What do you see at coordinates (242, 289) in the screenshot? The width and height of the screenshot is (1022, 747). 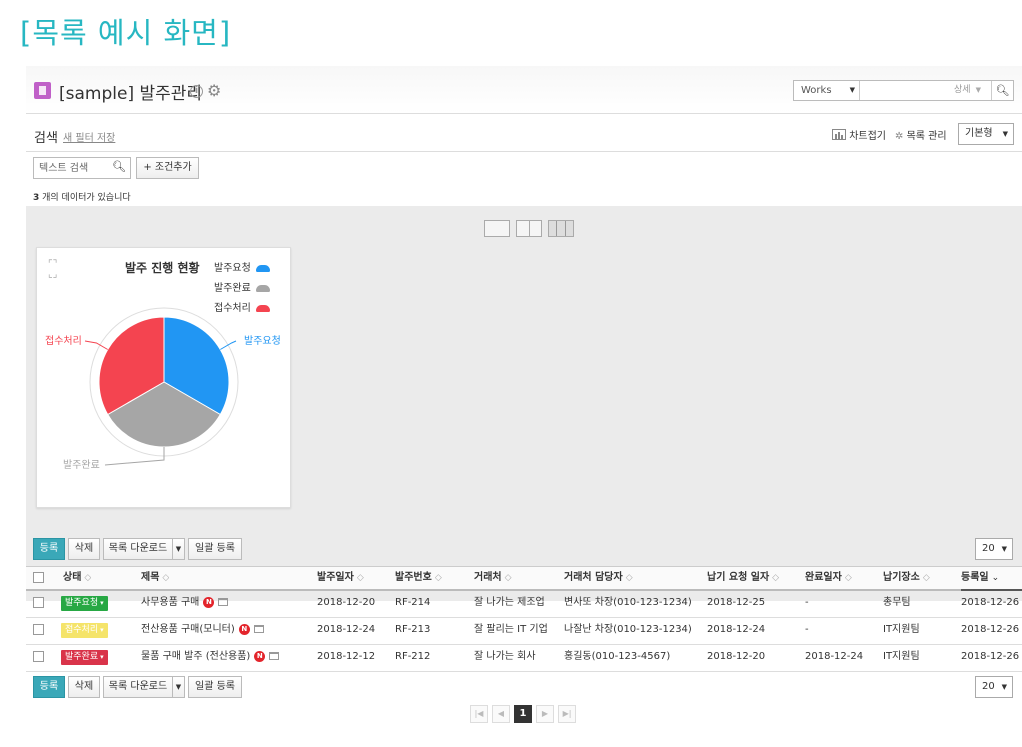 I see `legend-item: 발주완료` at bounding box center [242, 289].